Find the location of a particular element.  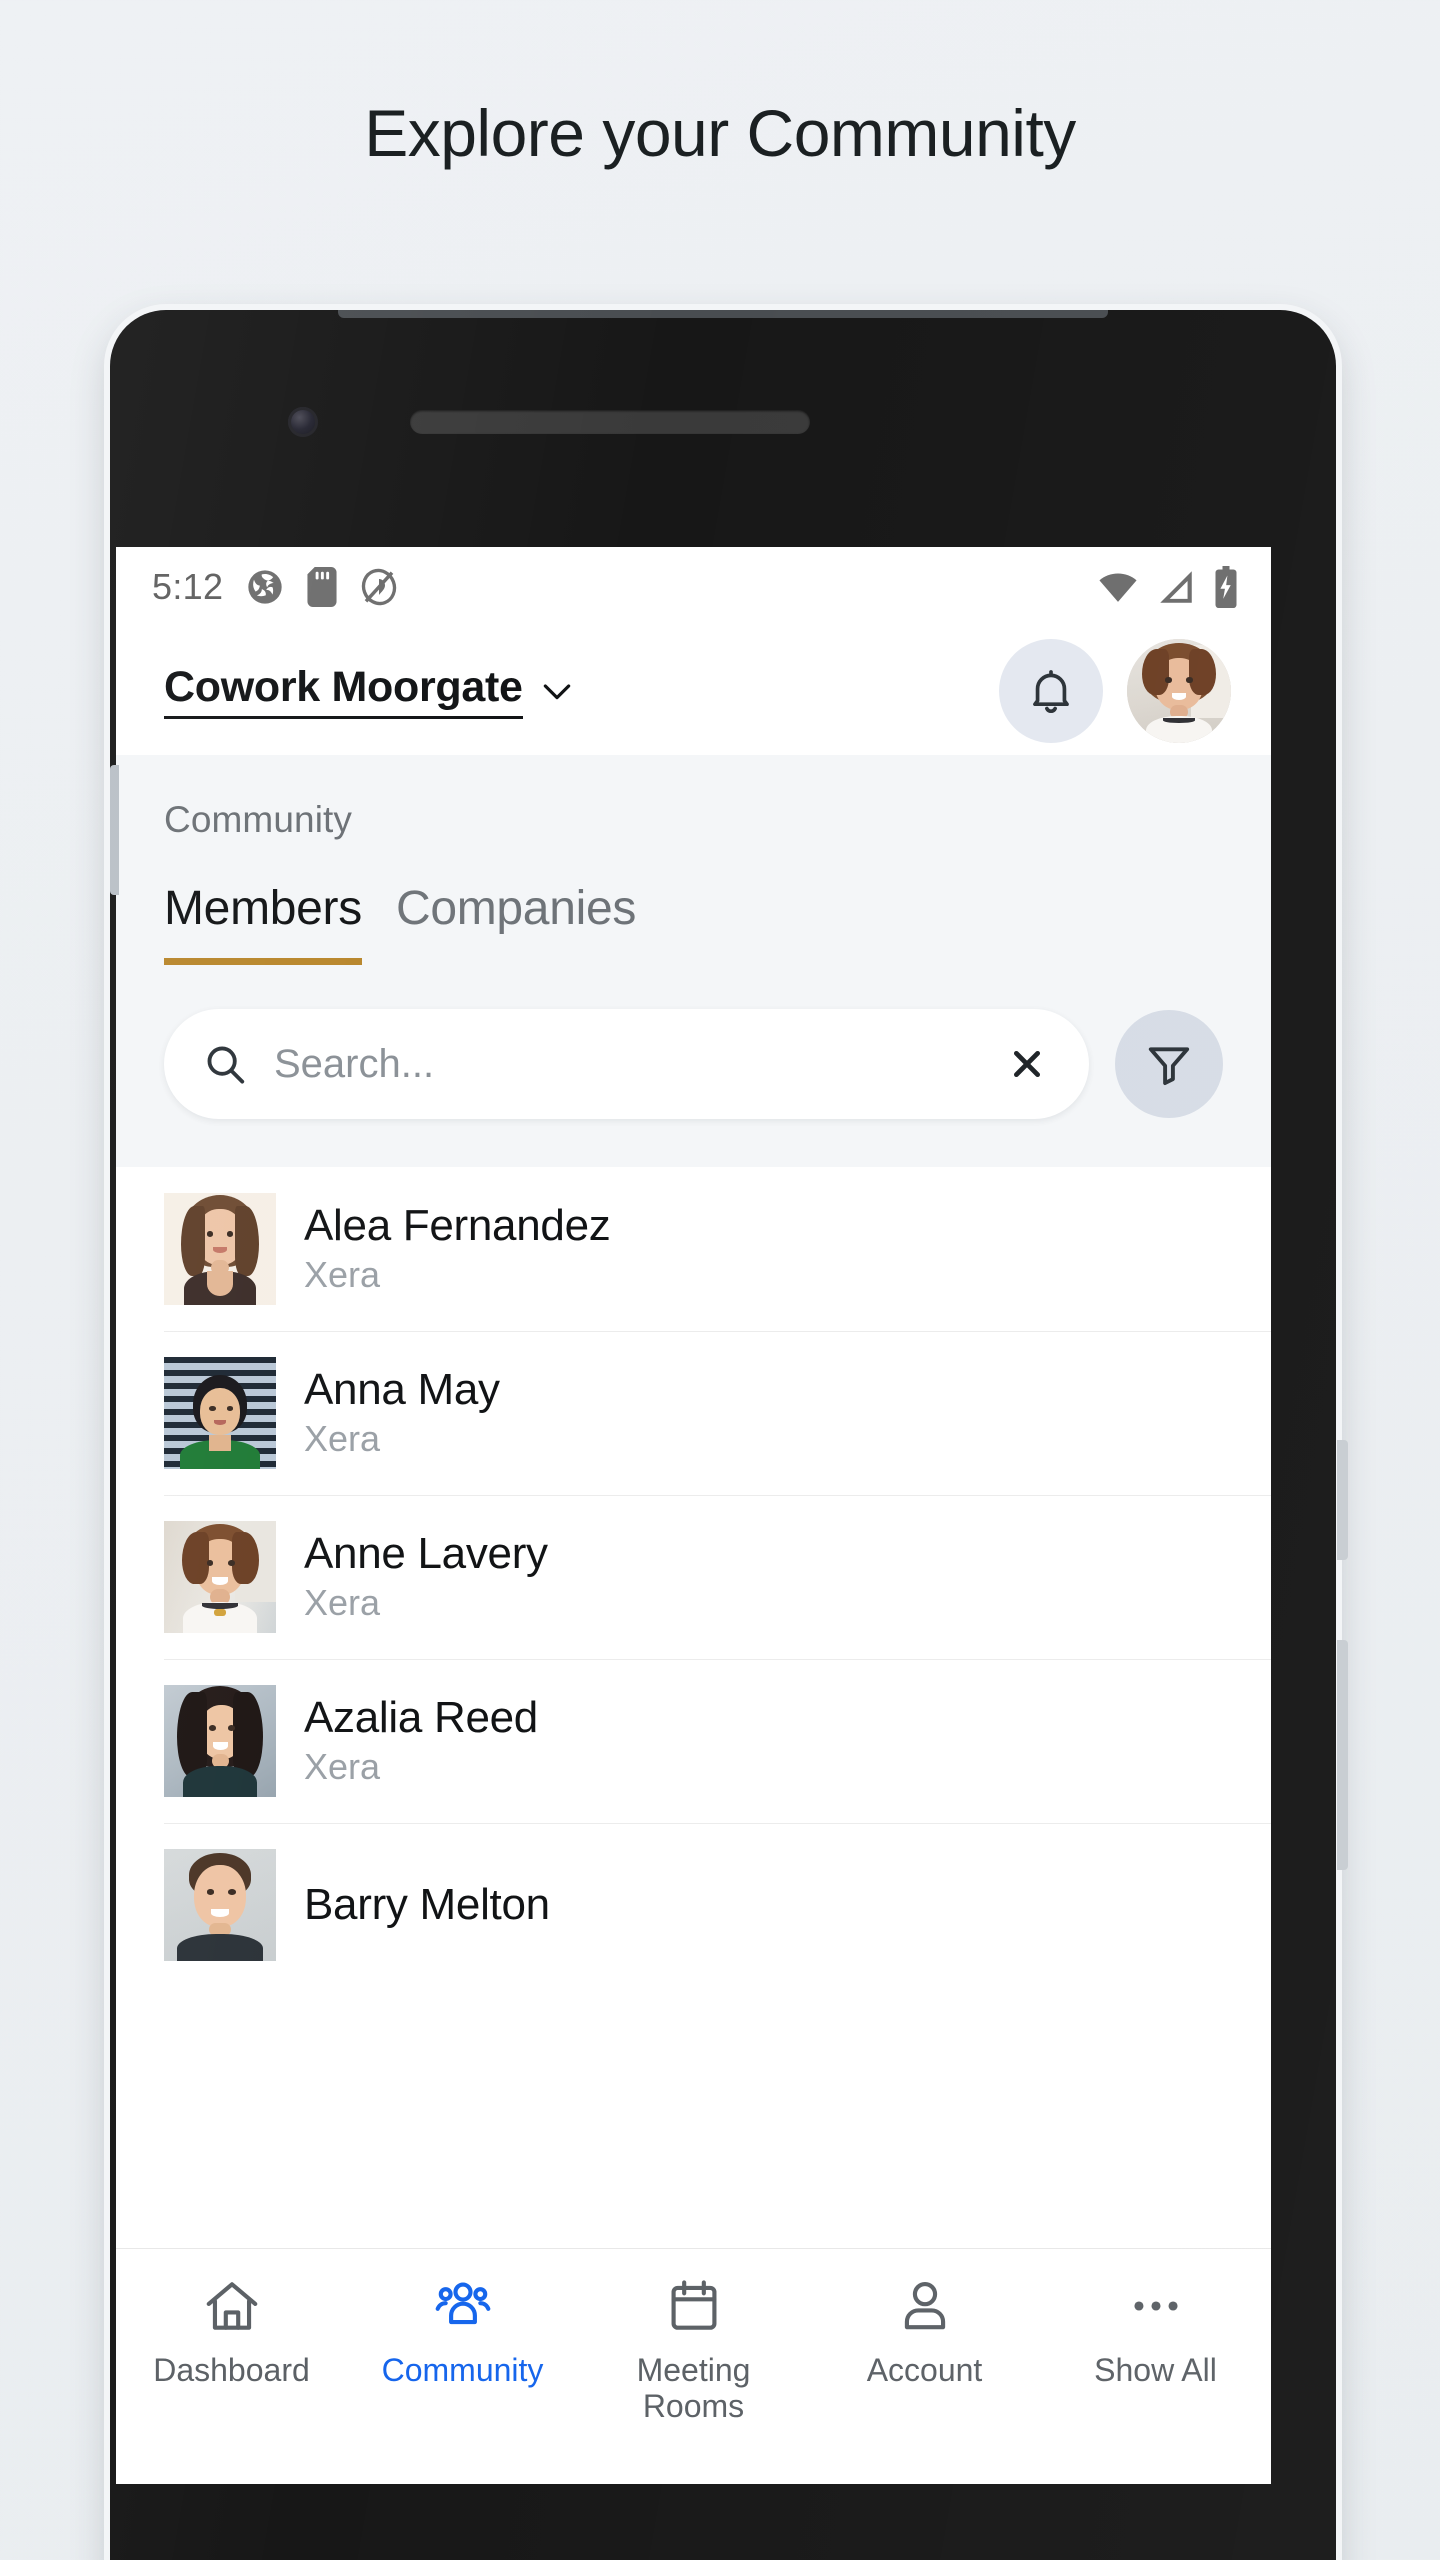

nav-item-show-all: Show All is located at coordinates (1156, 2332).